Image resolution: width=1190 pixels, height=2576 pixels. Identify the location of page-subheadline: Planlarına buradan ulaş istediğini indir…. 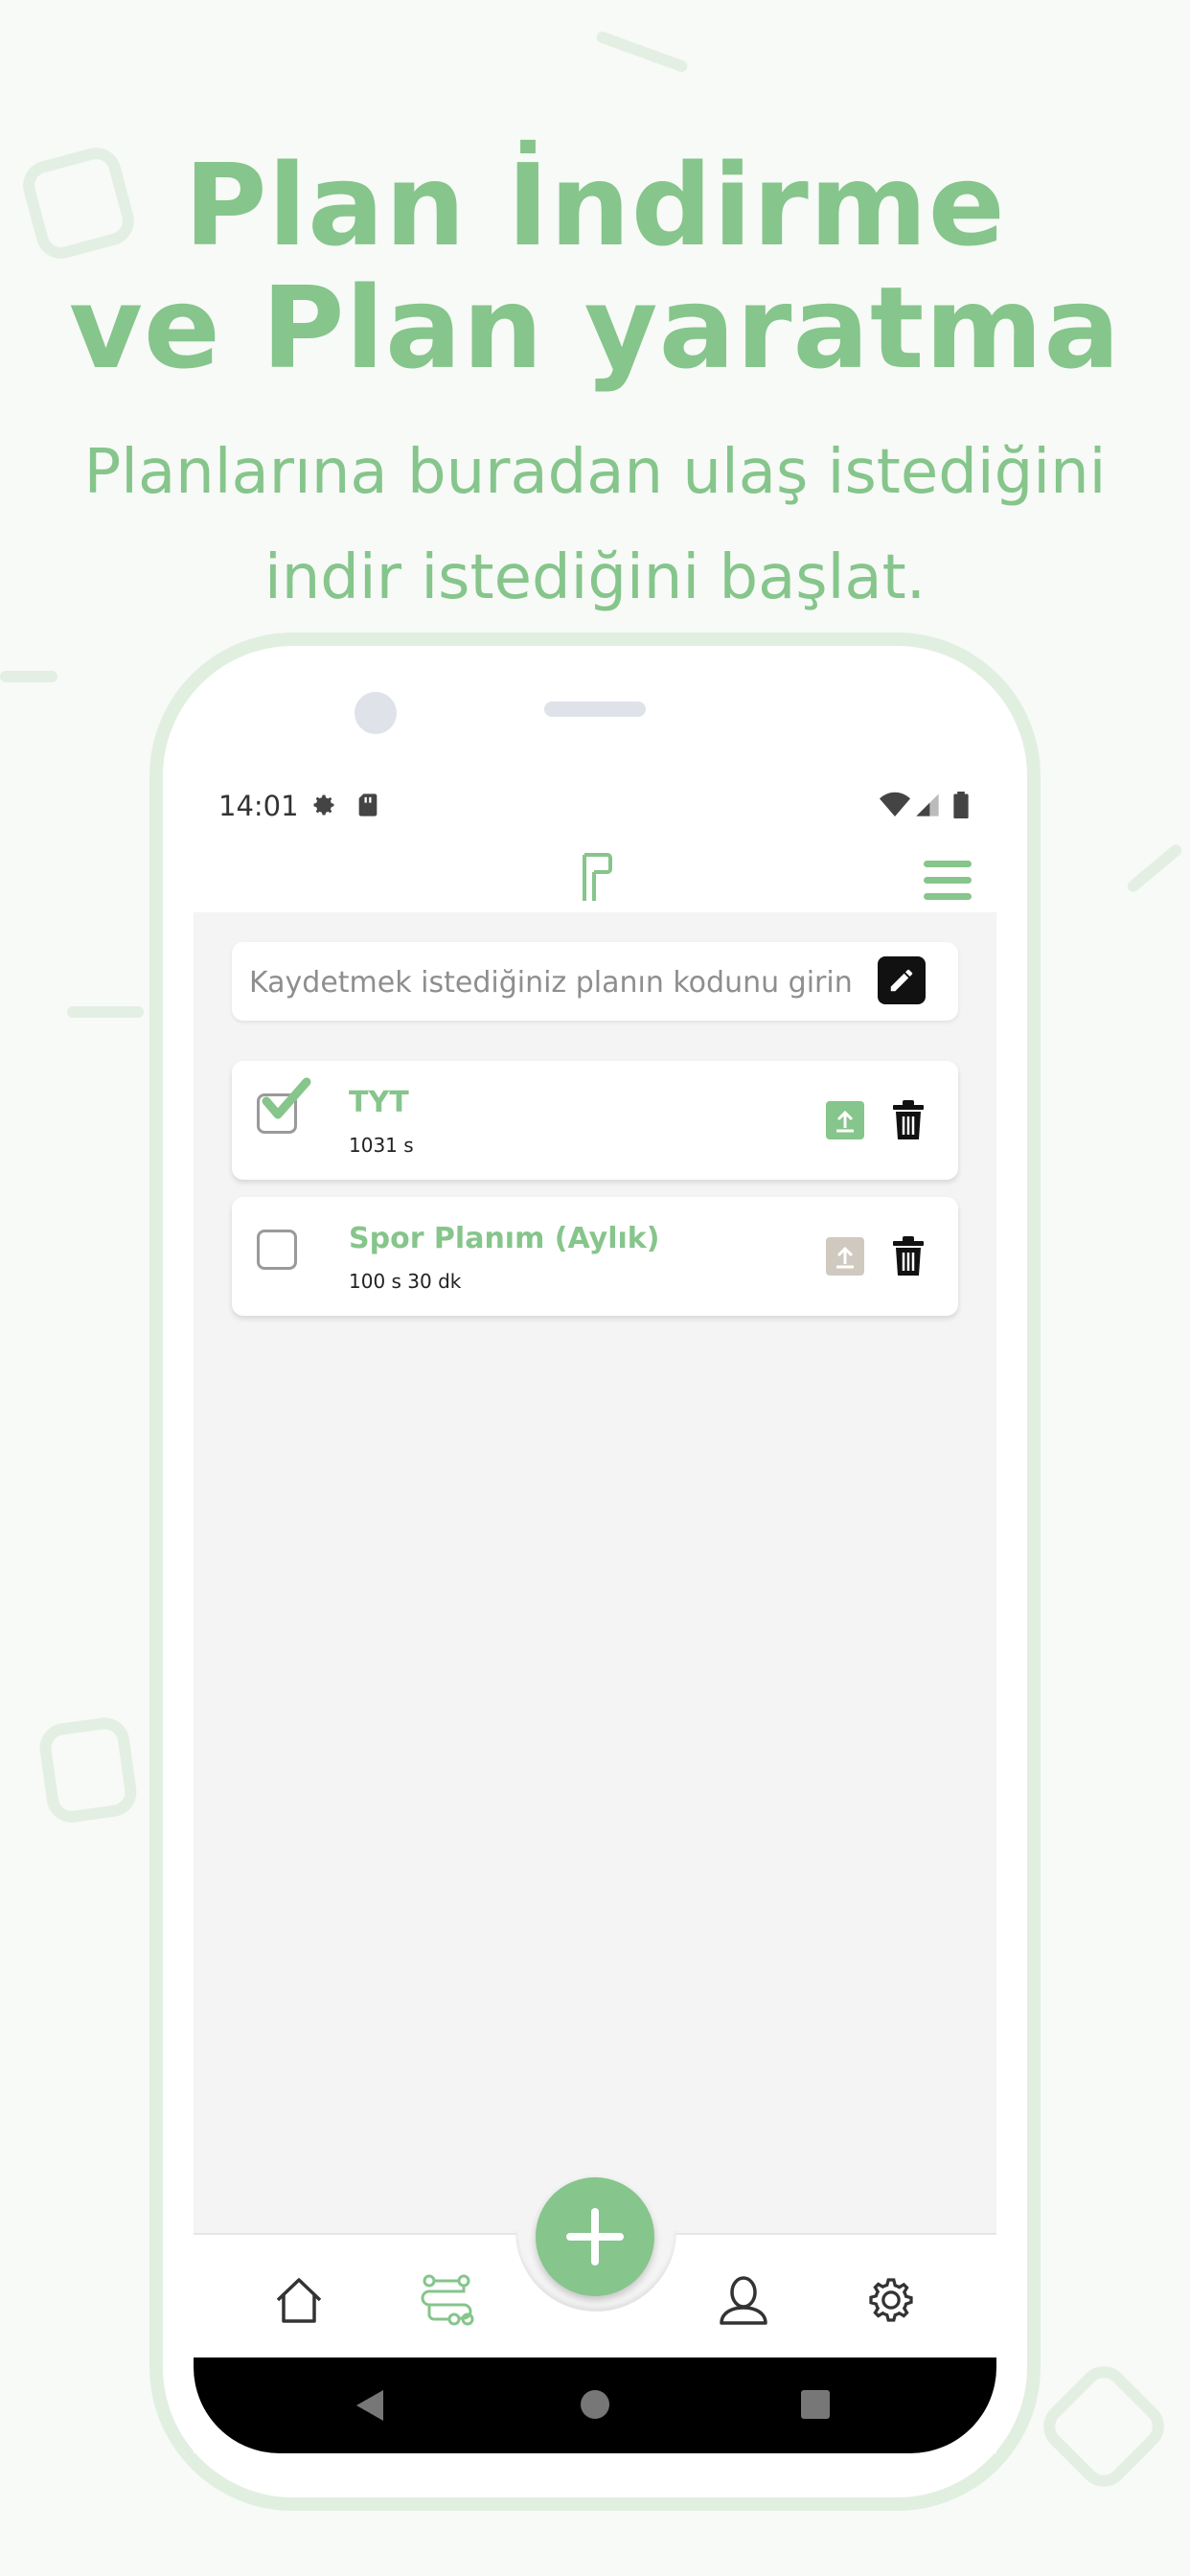
(595, 525).